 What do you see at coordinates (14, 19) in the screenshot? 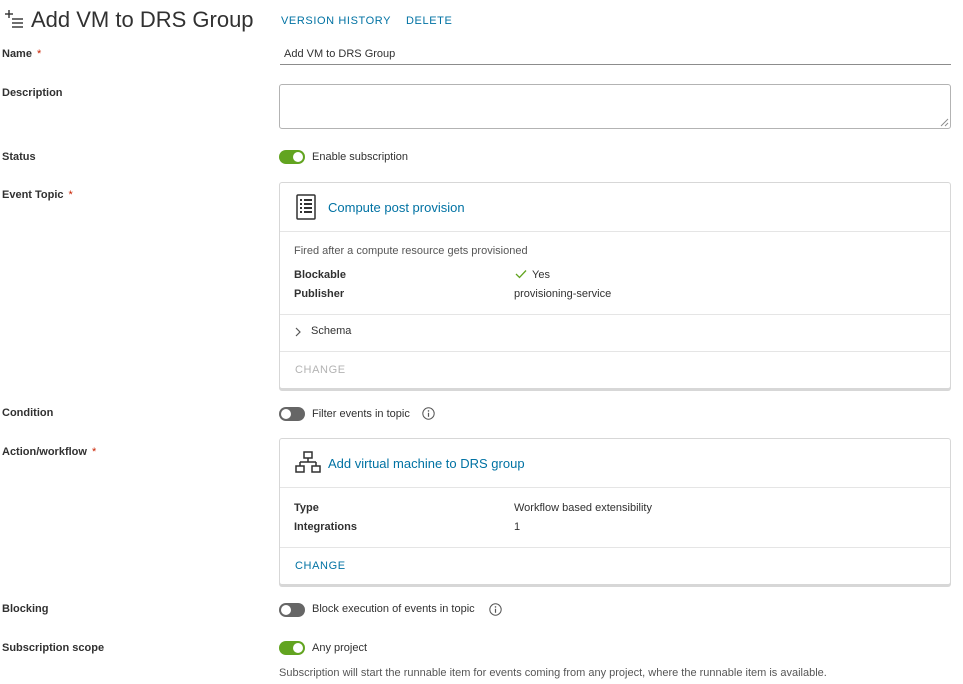
I see `subscription-add-icon` at bounding box center [14, 19].